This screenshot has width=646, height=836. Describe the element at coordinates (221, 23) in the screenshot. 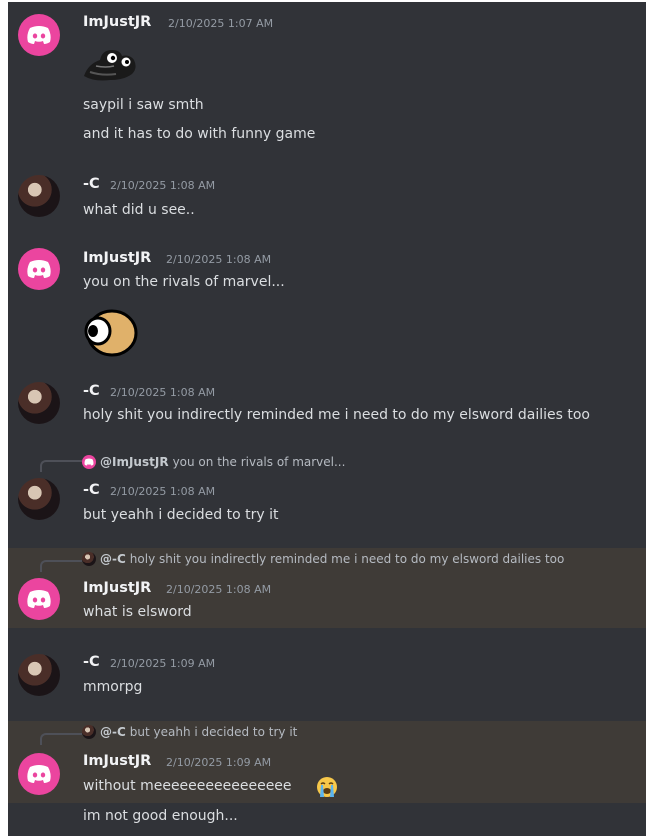

I see `timestamp: 2/10/2025 1:07 AM` at that location.